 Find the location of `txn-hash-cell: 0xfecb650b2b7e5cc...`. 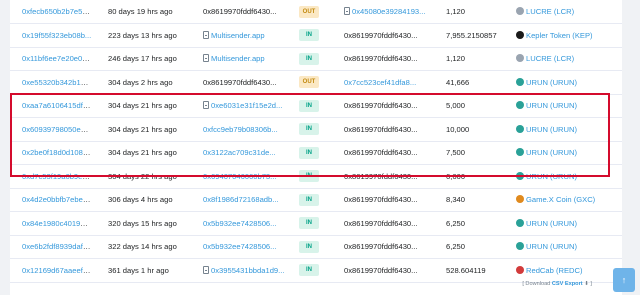

txn-hash-cell: 0xfecb650b2b7e5cc... is located at coordinates (53, 12).